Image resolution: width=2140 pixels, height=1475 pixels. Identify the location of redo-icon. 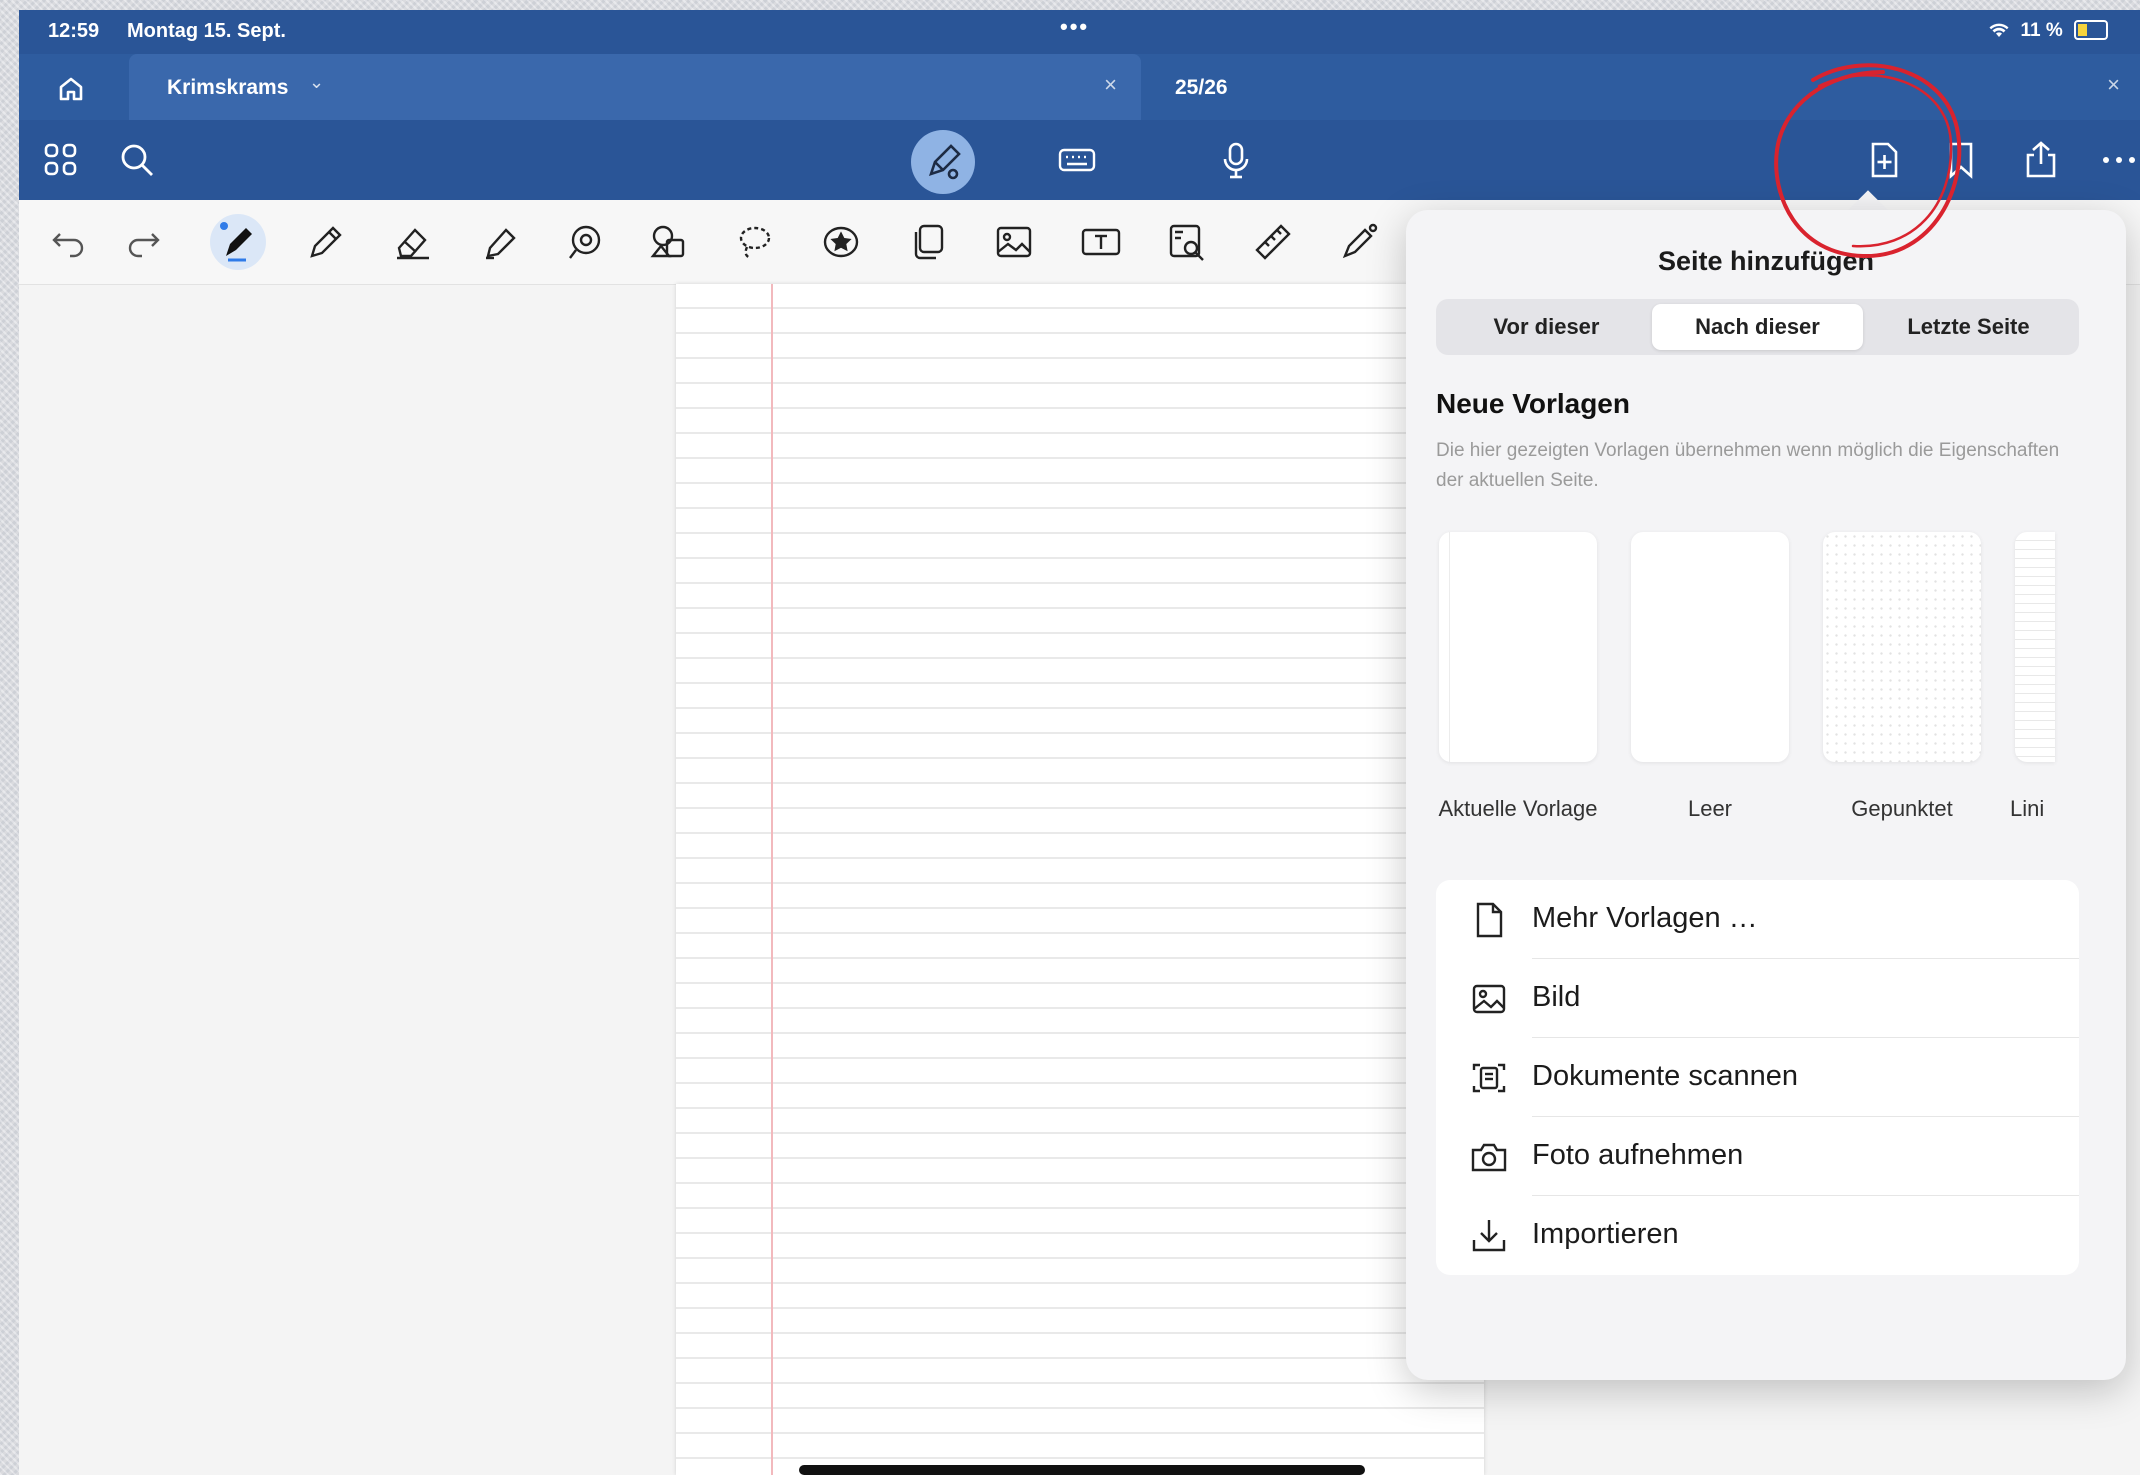
(144, 242).